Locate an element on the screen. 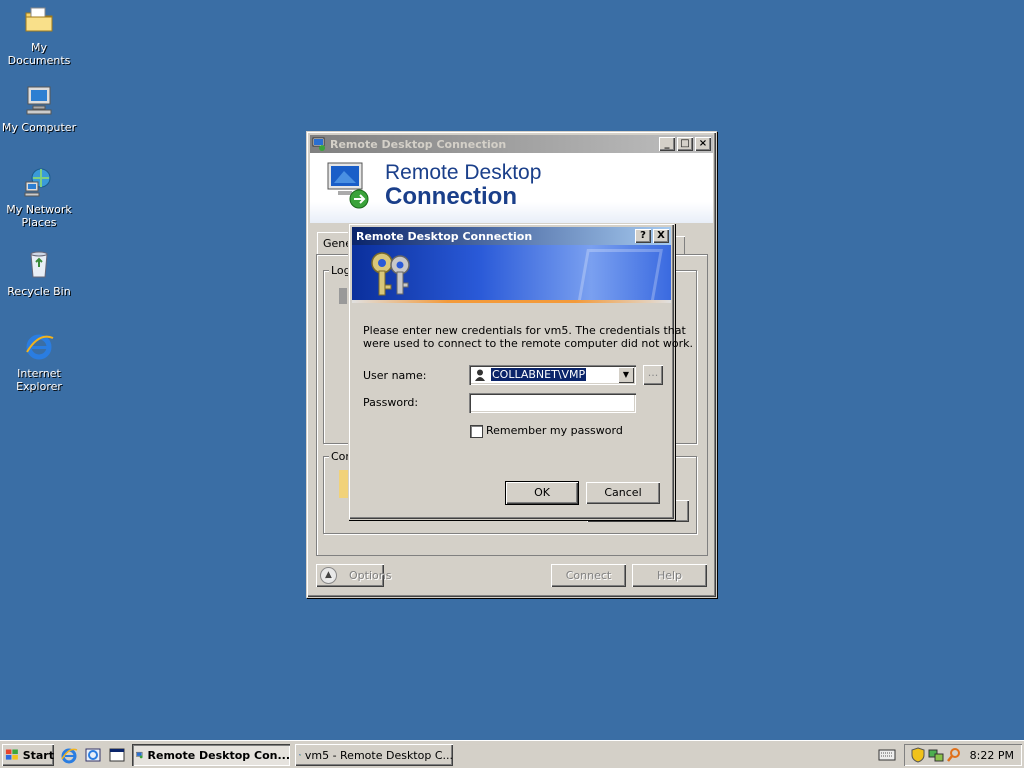  desktop-icon-my-computer: My Computer is located at coordinates (39, 109).